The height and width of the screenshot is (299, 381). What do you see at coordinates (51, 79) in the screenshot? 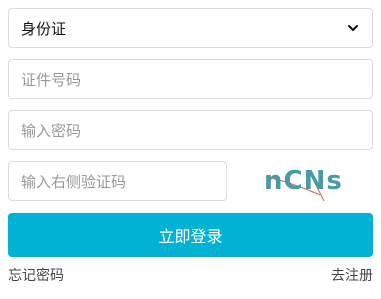
I see `id-number-placeholder: 证件号码` at bounding box center [51, 79].